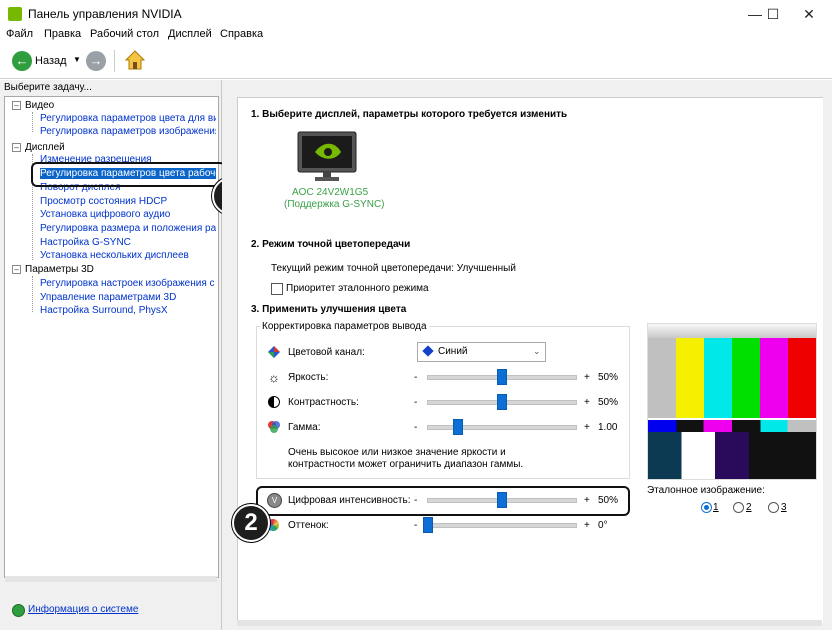 The height and width of the screenshot is (630, 832). I want to click on ref-mode-label: Приоритет эталонного режима, so click(357, 288).